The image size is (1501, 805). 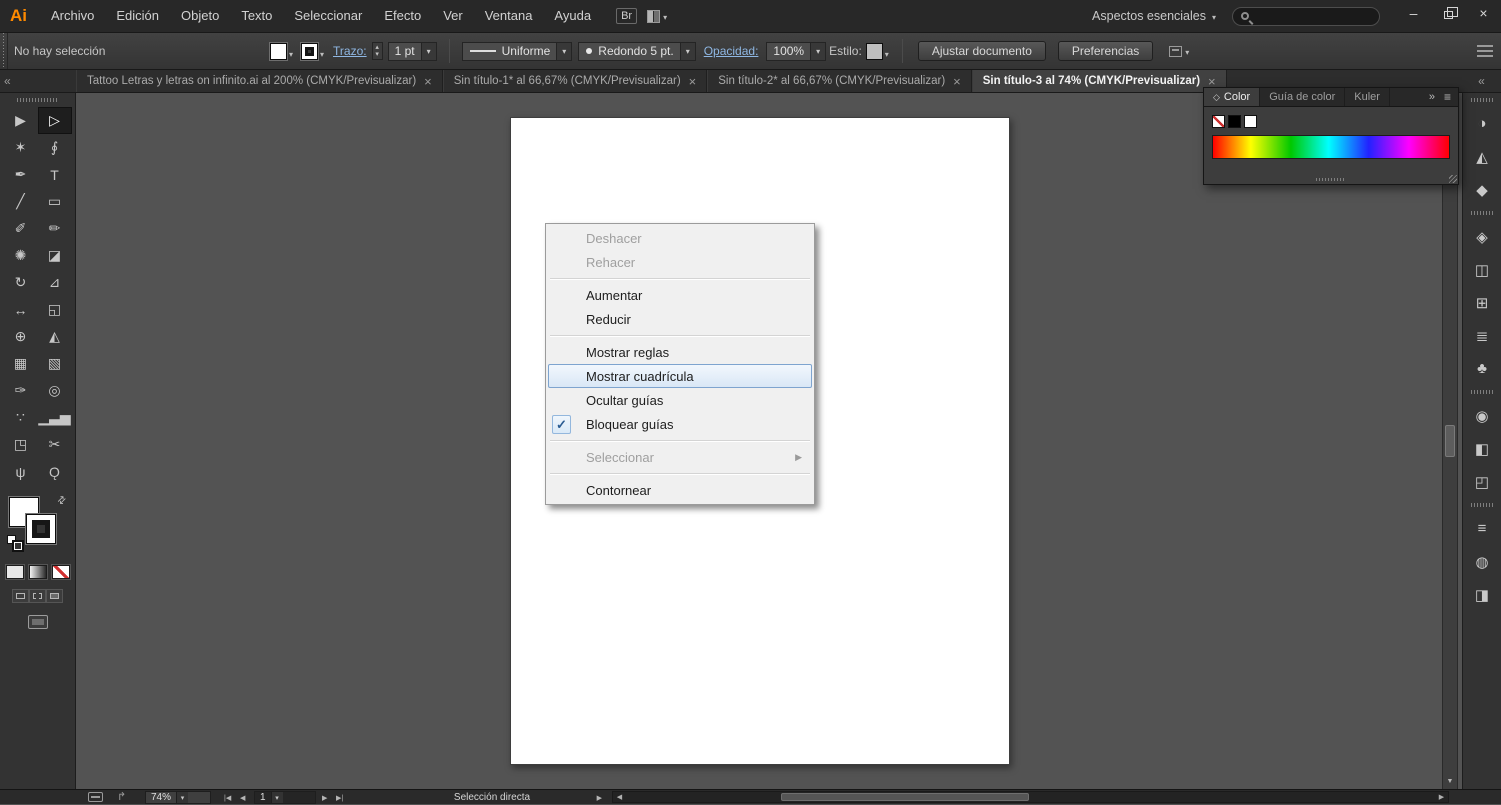 I want to click on menu-ventana: Ventana, so click(x=509, y=16).